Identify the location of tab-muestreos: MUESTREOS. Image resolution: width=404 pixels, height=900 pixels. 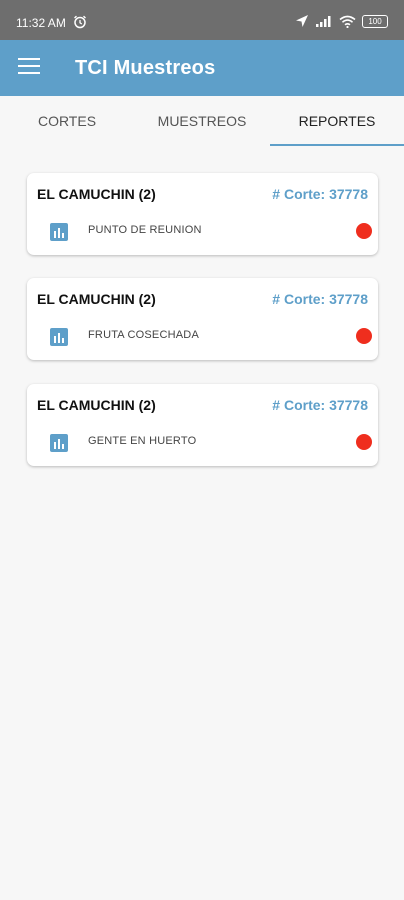
(202, 121).